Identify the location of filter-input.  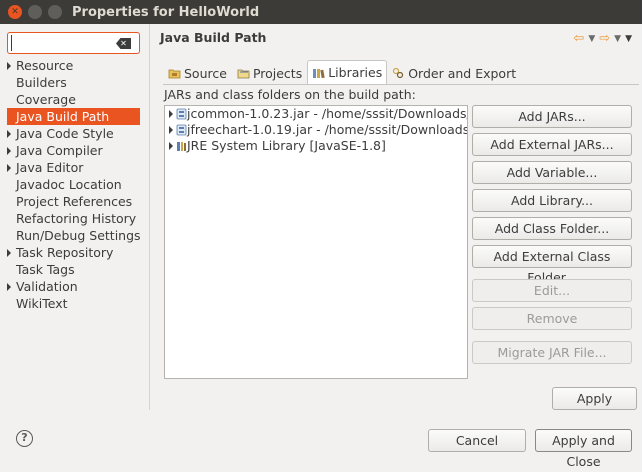
(61, 43).